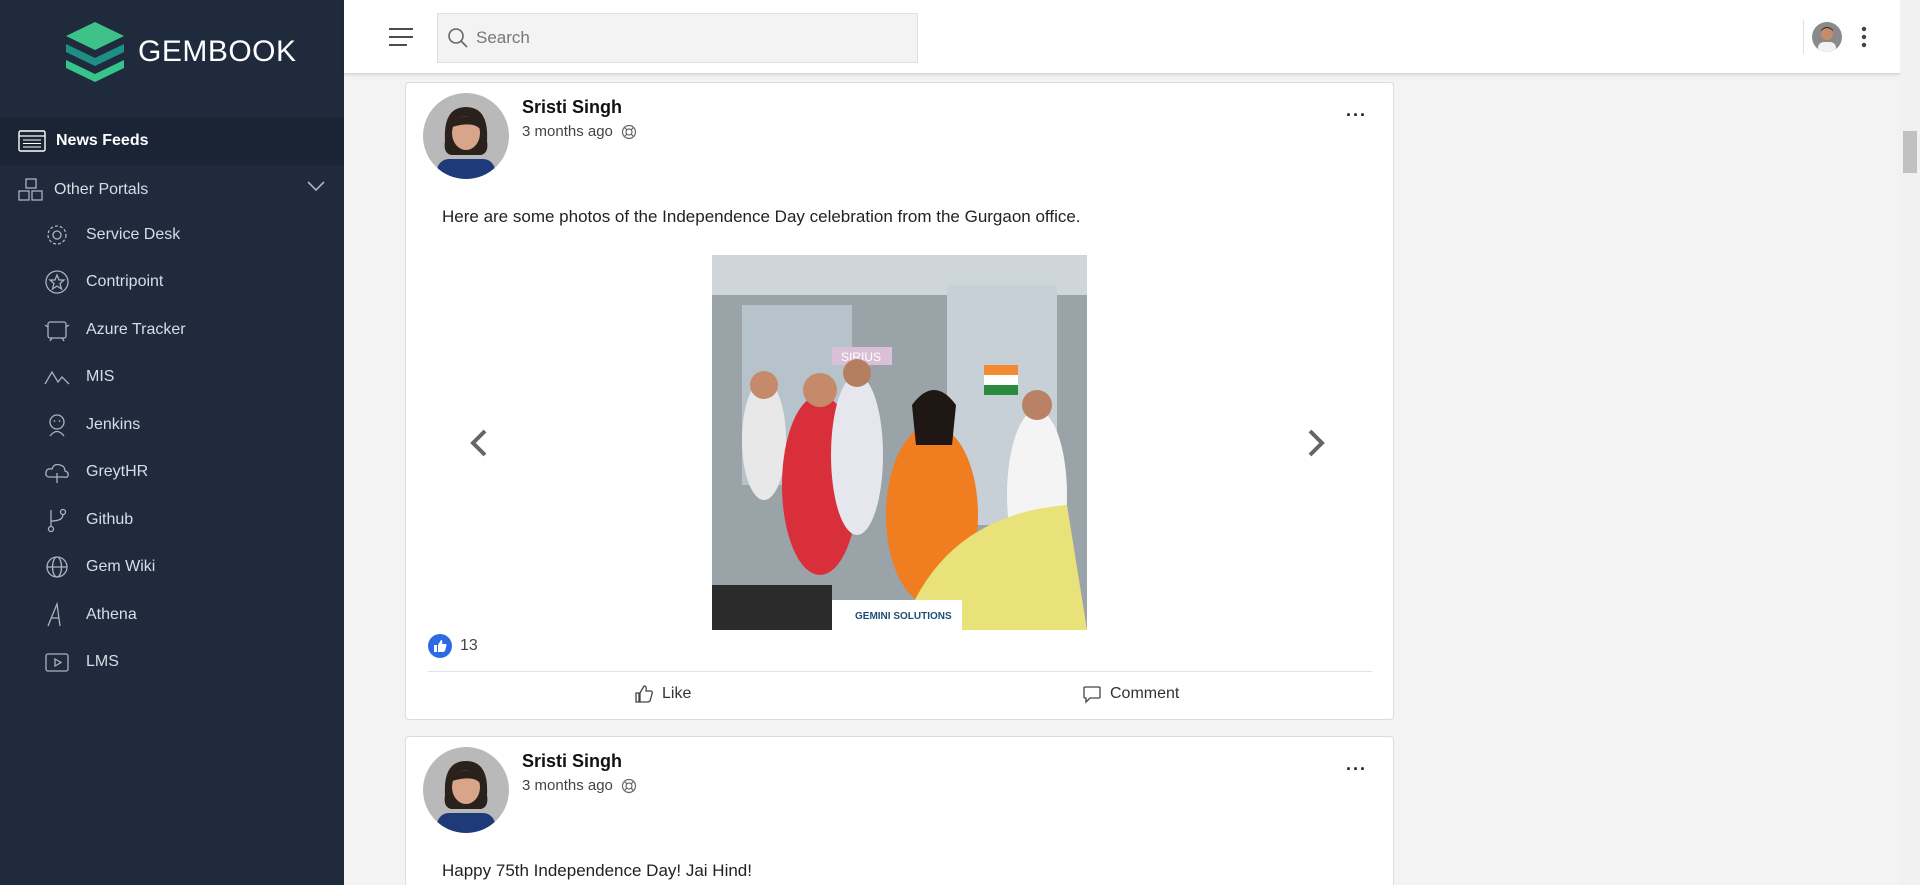 The width and height of the screenshot is (1920, 885). Describe the element at coordinates (1145, 693) in the screenshot. I see `comment-label: Comment` at that location.